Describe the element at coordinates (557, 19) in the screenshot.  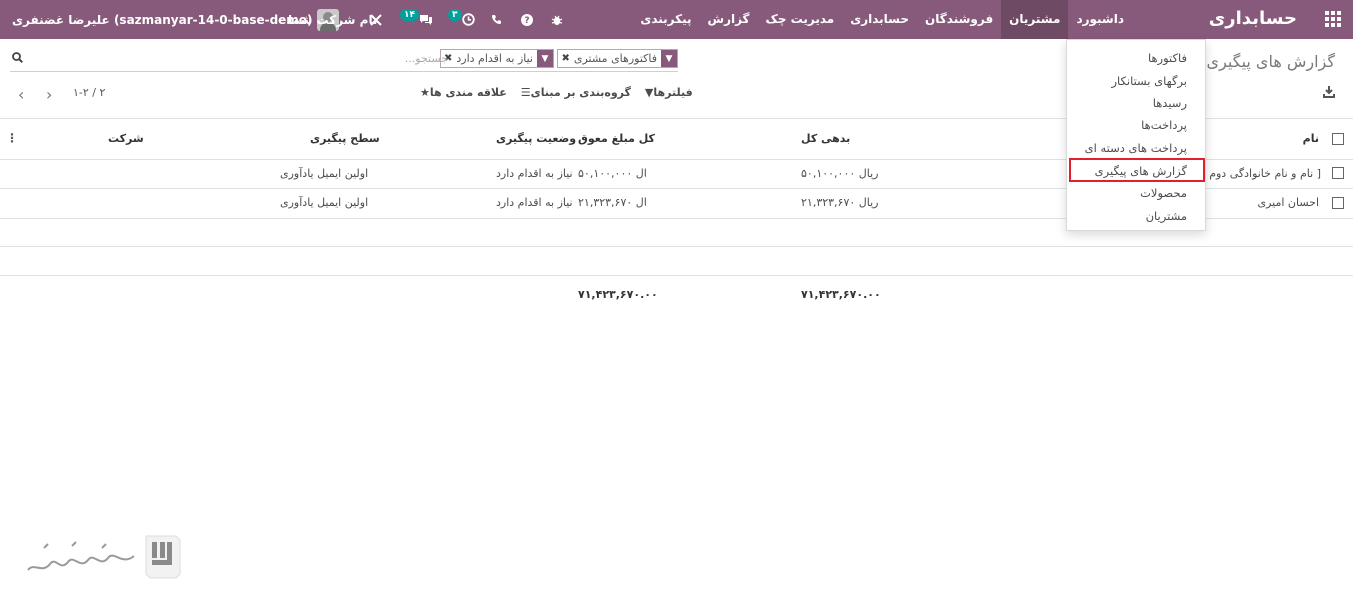
I see `debug-bug-icon` at that location.